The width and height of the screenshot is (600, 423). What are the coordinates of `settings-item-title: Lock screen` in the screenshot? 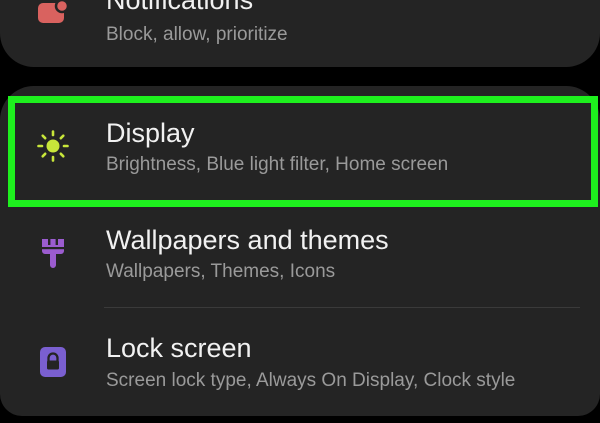 It's located at (179, 348).